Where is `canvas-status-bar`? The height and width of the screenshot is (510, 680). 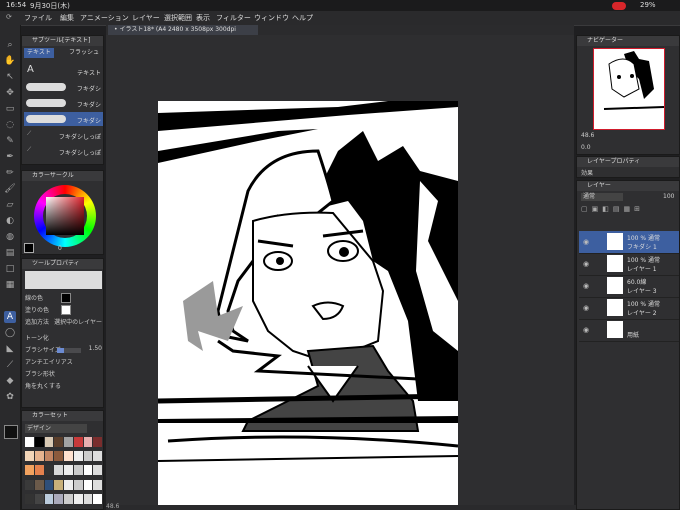
canvas-status-bar is located at coordinates (341, 507).